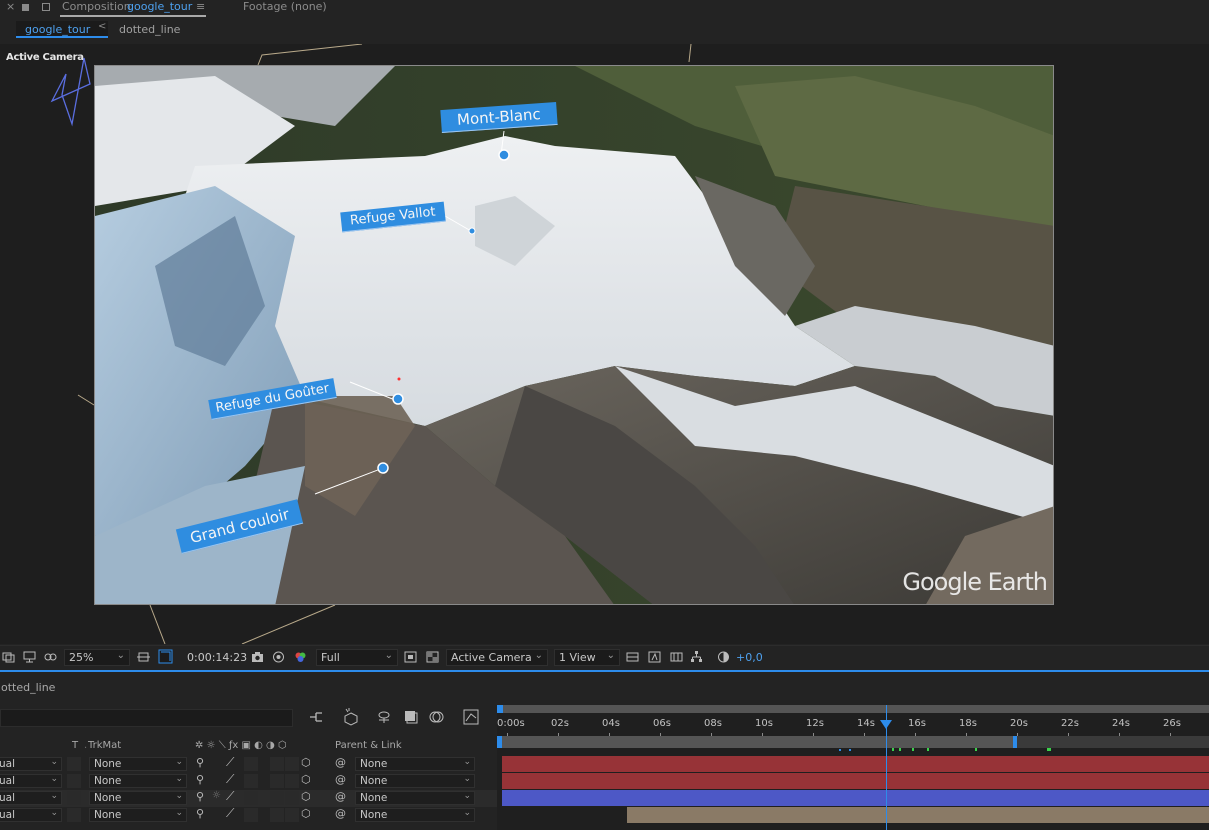 This screenshot has height=830, width=1209. What do you see at coordinates (104, 745) in the screenshot?
I see `column-trkmat: TrkMat` at bounding box center [104, 745].